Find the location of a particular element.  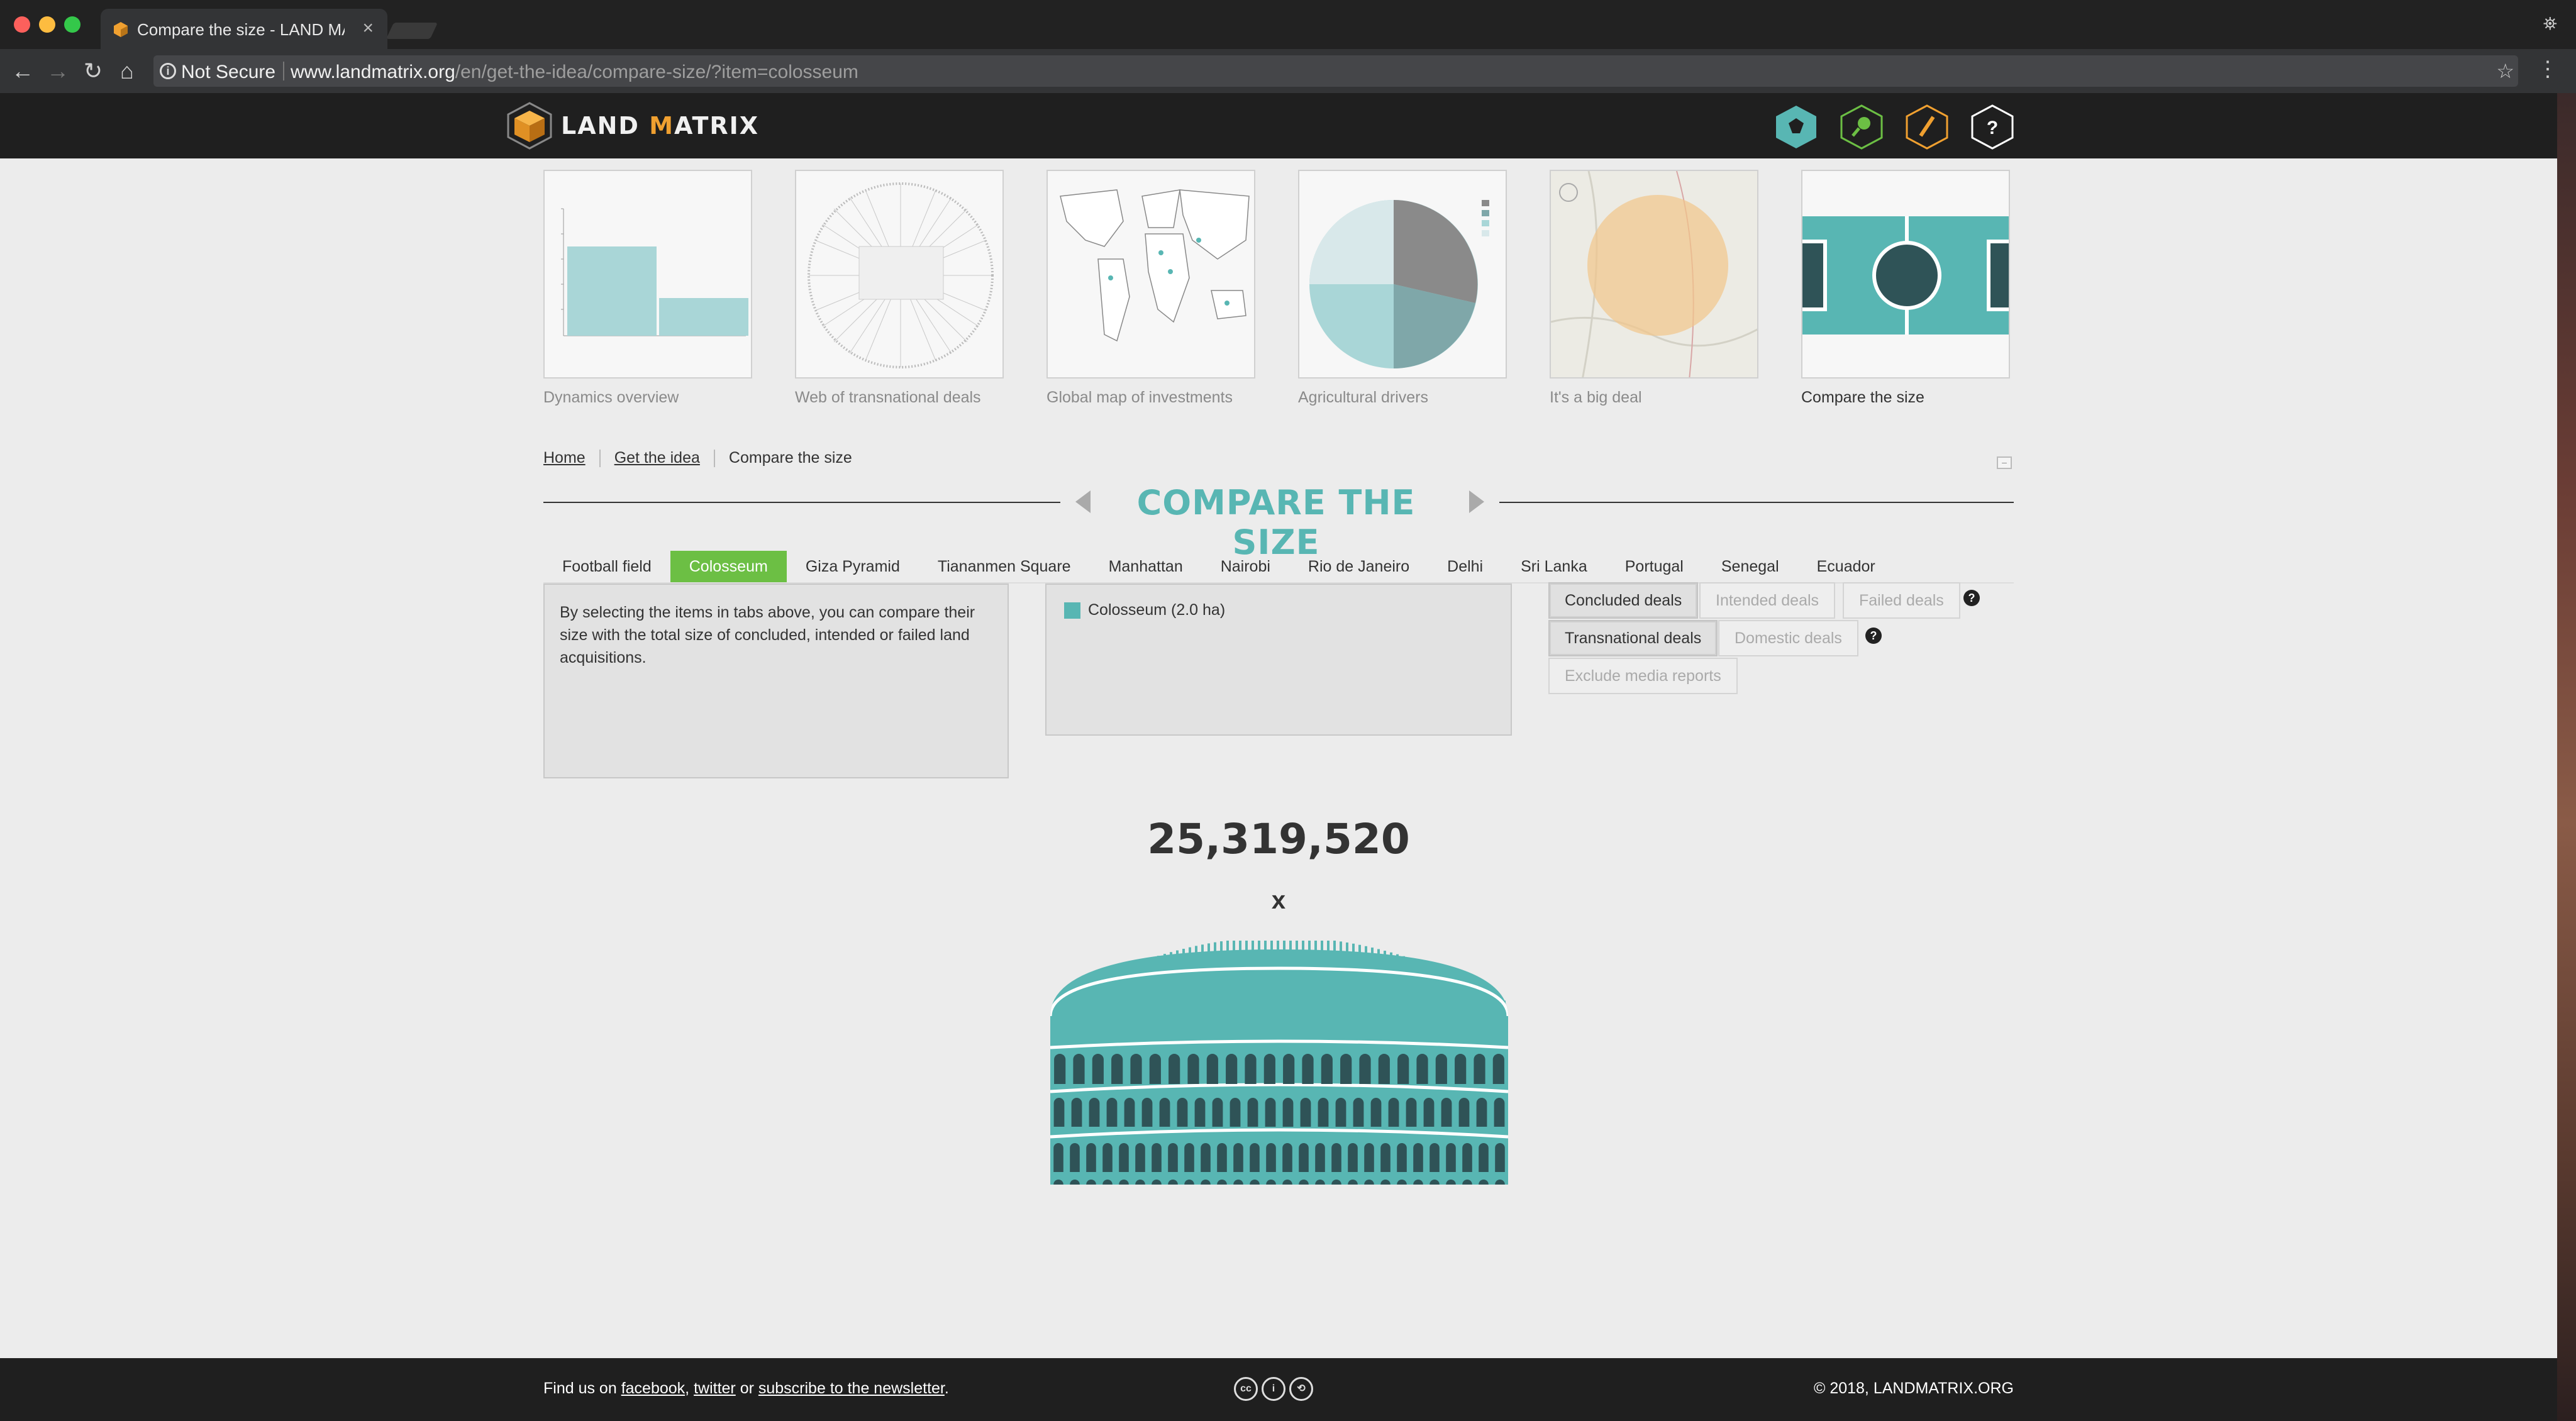

copyright: © 2018, LANDMATRIX.ORG is located at coordinates (1913, 1388).